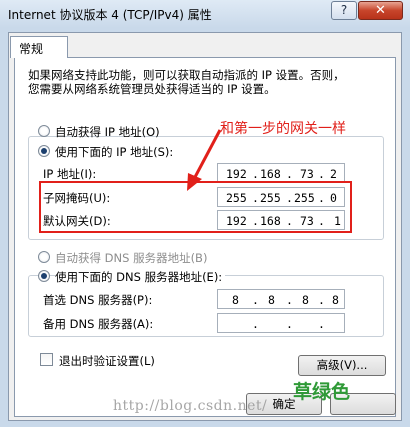 The image size is (410, 427). I want to click on preferred-dns-input: 8. 8. 8. 8, so click(281, 299).